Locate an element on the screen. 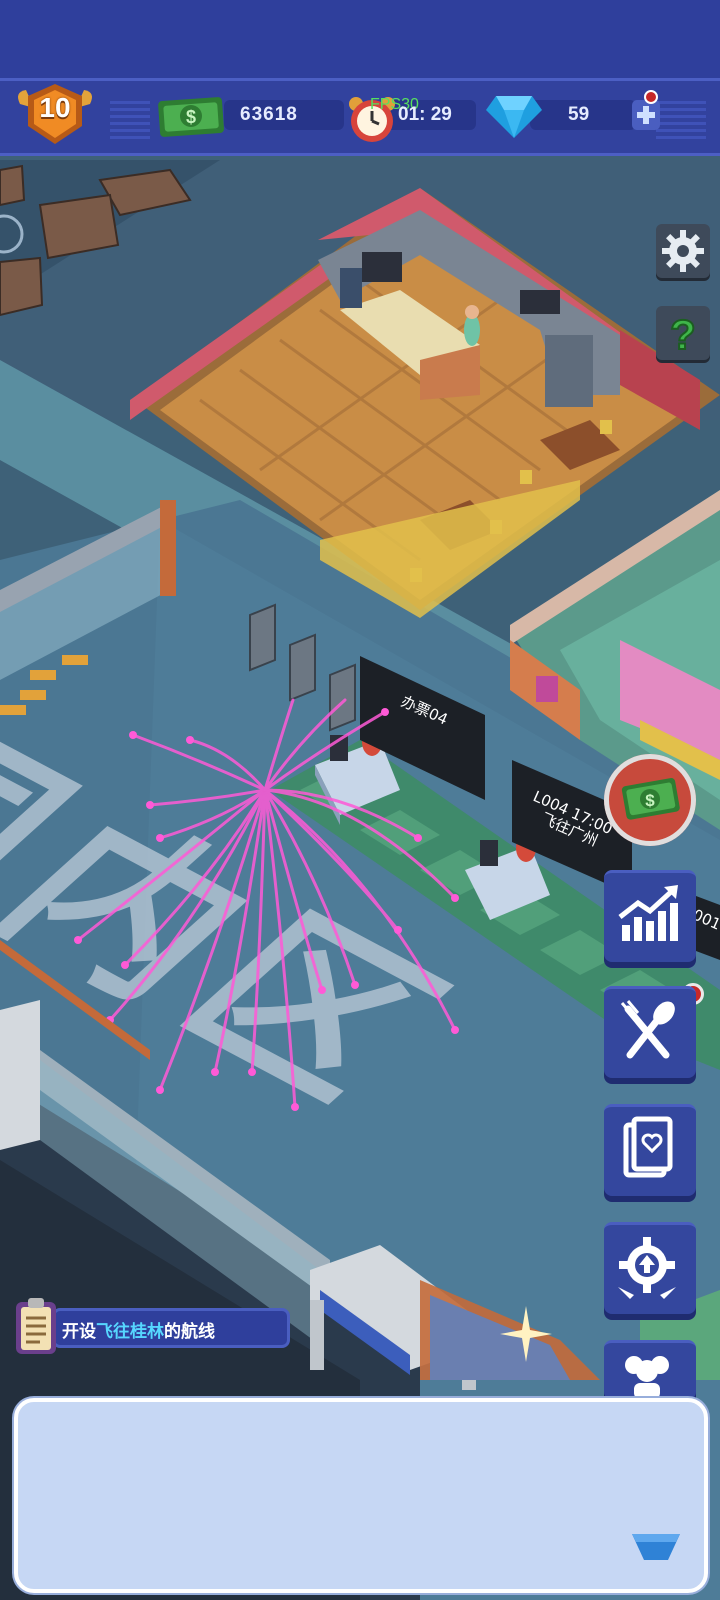 This screenshot has width=720, height=1600. player-level: 10 is located at coordinates (55, 107).